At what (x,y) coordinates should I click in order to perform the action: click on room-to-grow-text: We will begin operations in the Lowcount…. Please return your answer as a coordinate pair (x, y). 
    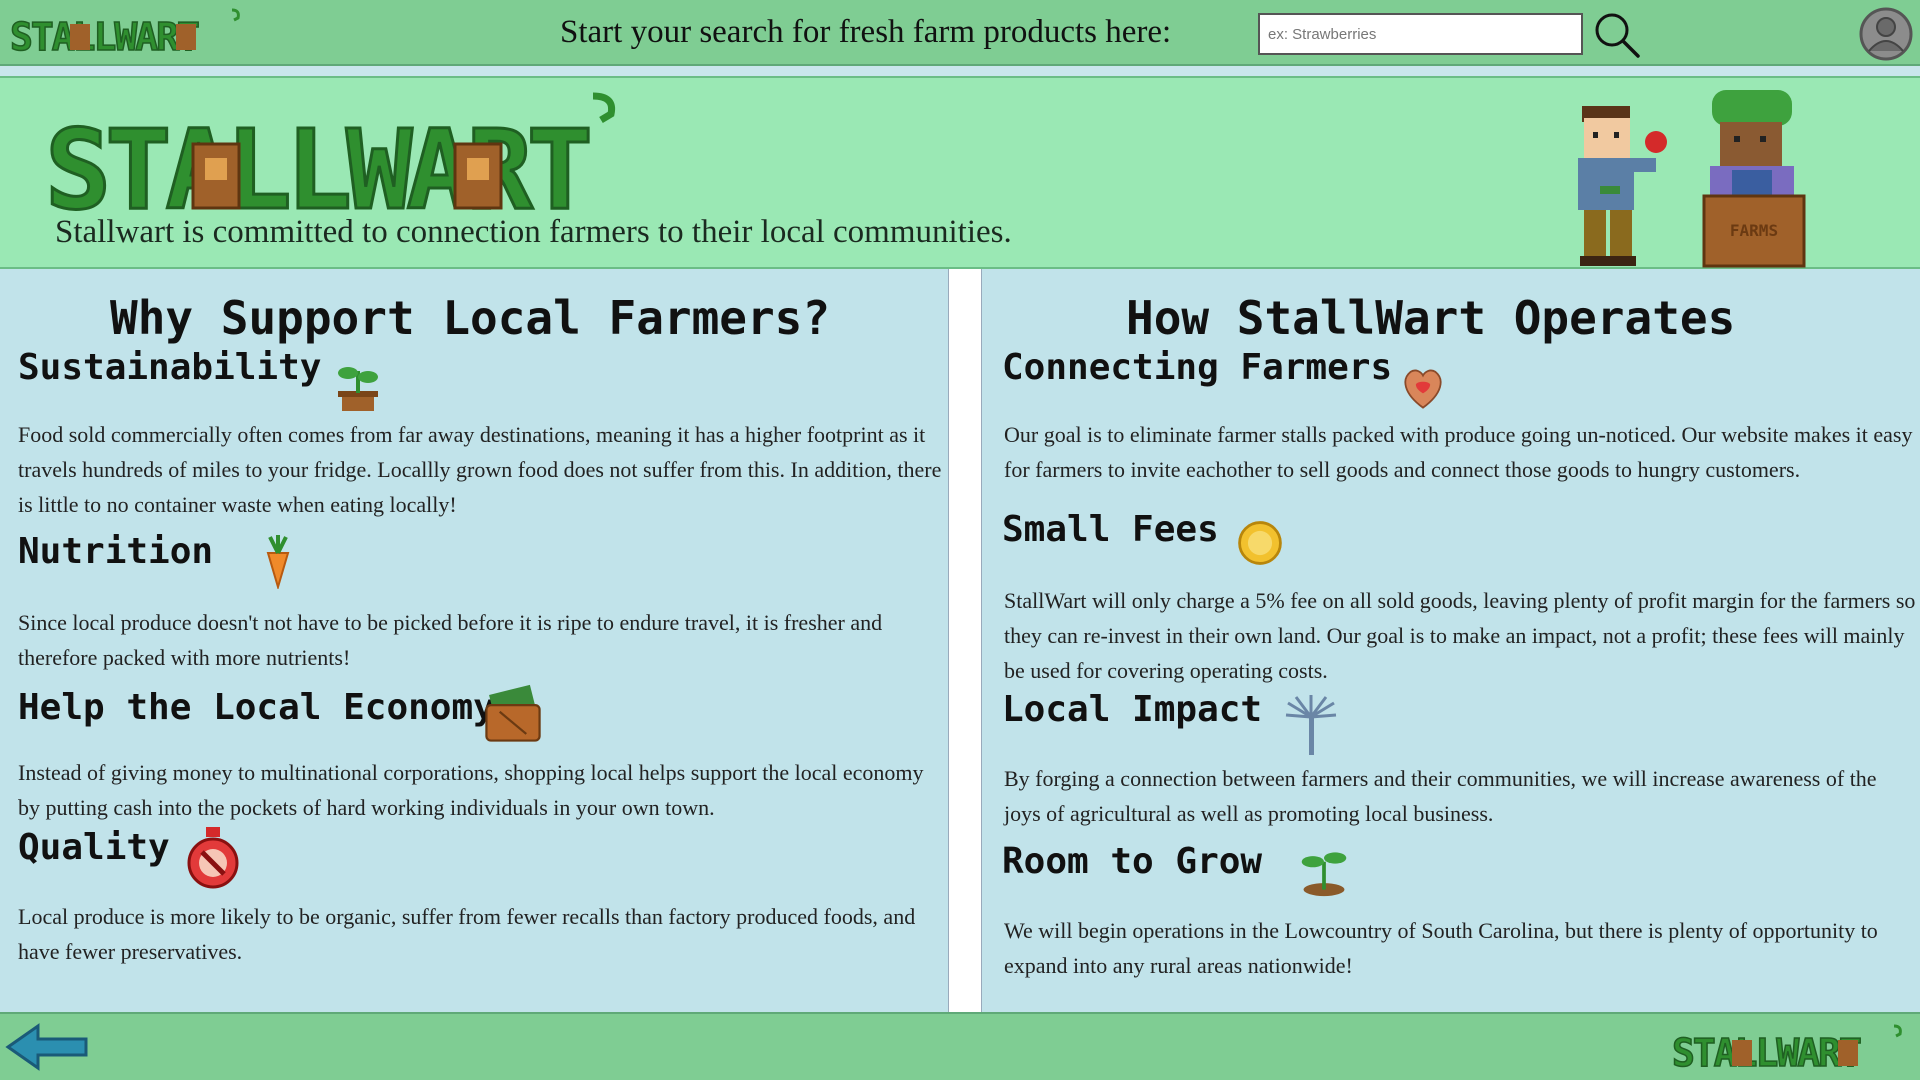
    Looking at the image, I should click on (1441, 948).